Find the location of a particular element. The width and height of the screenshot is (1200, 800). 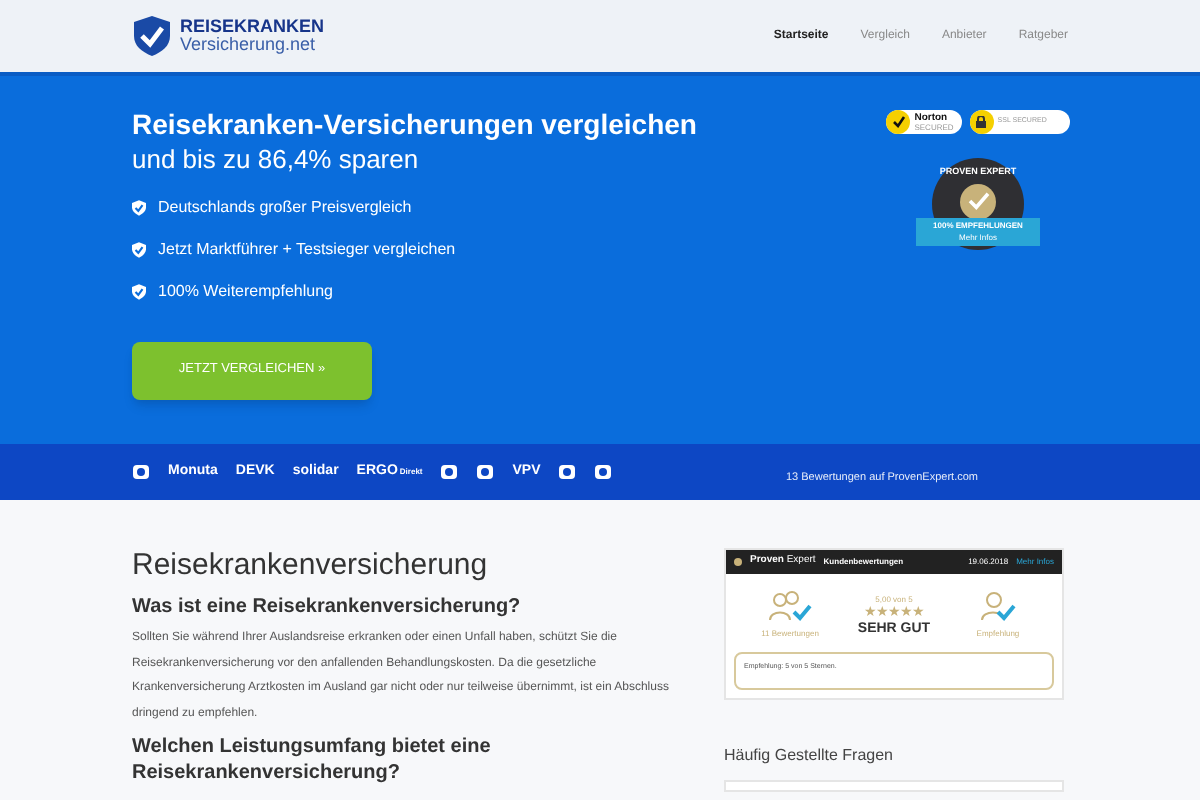

section-heading: Was ist eine Reisekrankenversicherung? is located at coordinates (327, 608).